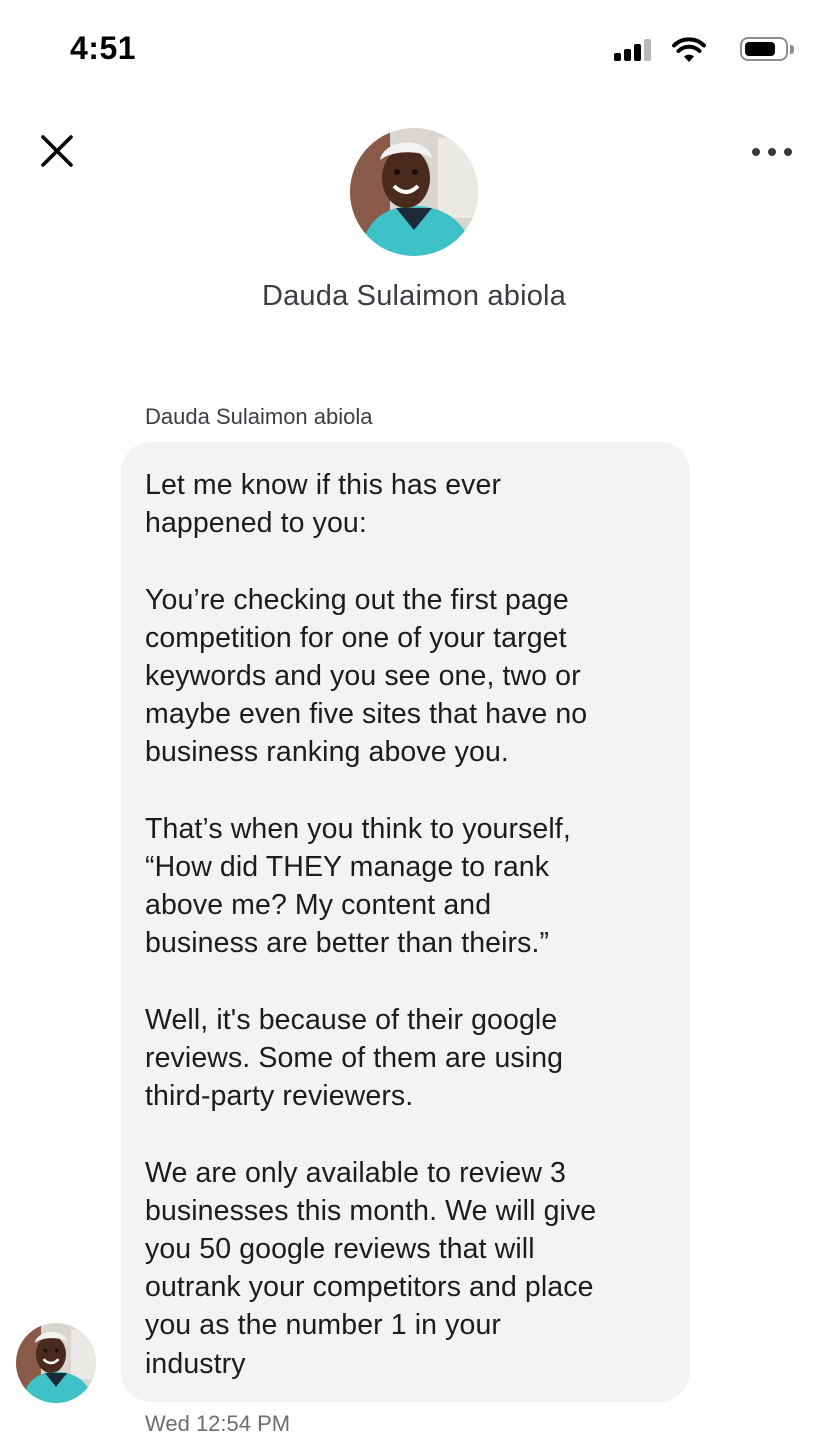 Image resolution: width=828 pixels, height=1444 pixels. I want to click on contact-avatar, so click(414, 192).